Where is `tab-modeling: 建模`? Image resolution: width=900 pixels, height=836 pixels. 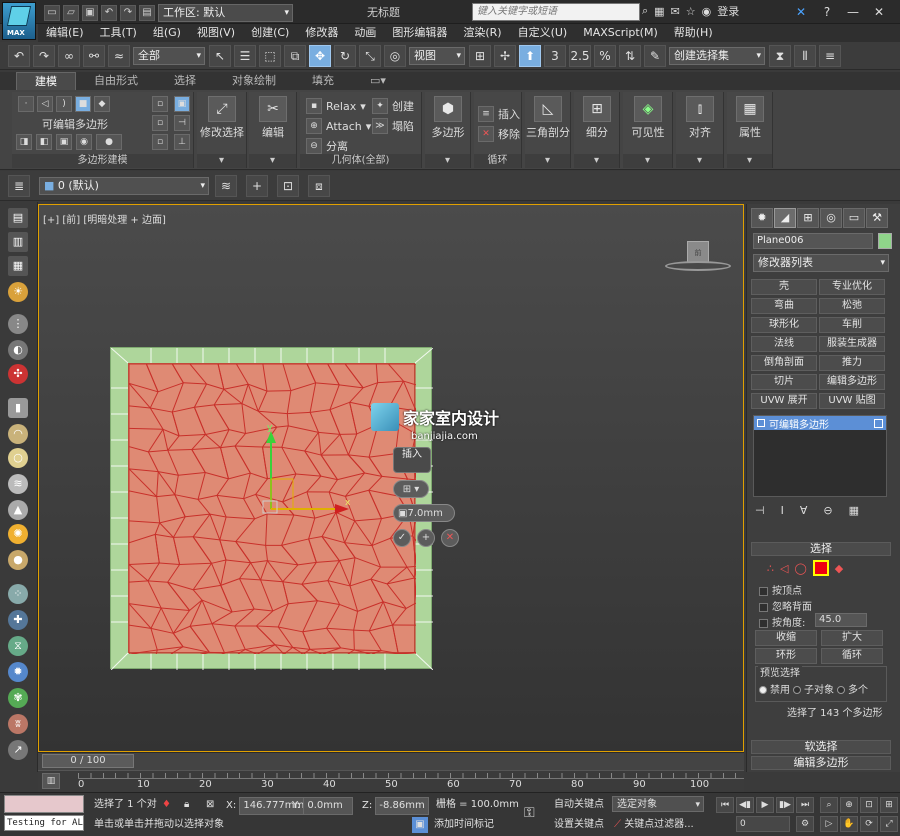
tab-modeling: 建模 is located at coordinates (46, 81).